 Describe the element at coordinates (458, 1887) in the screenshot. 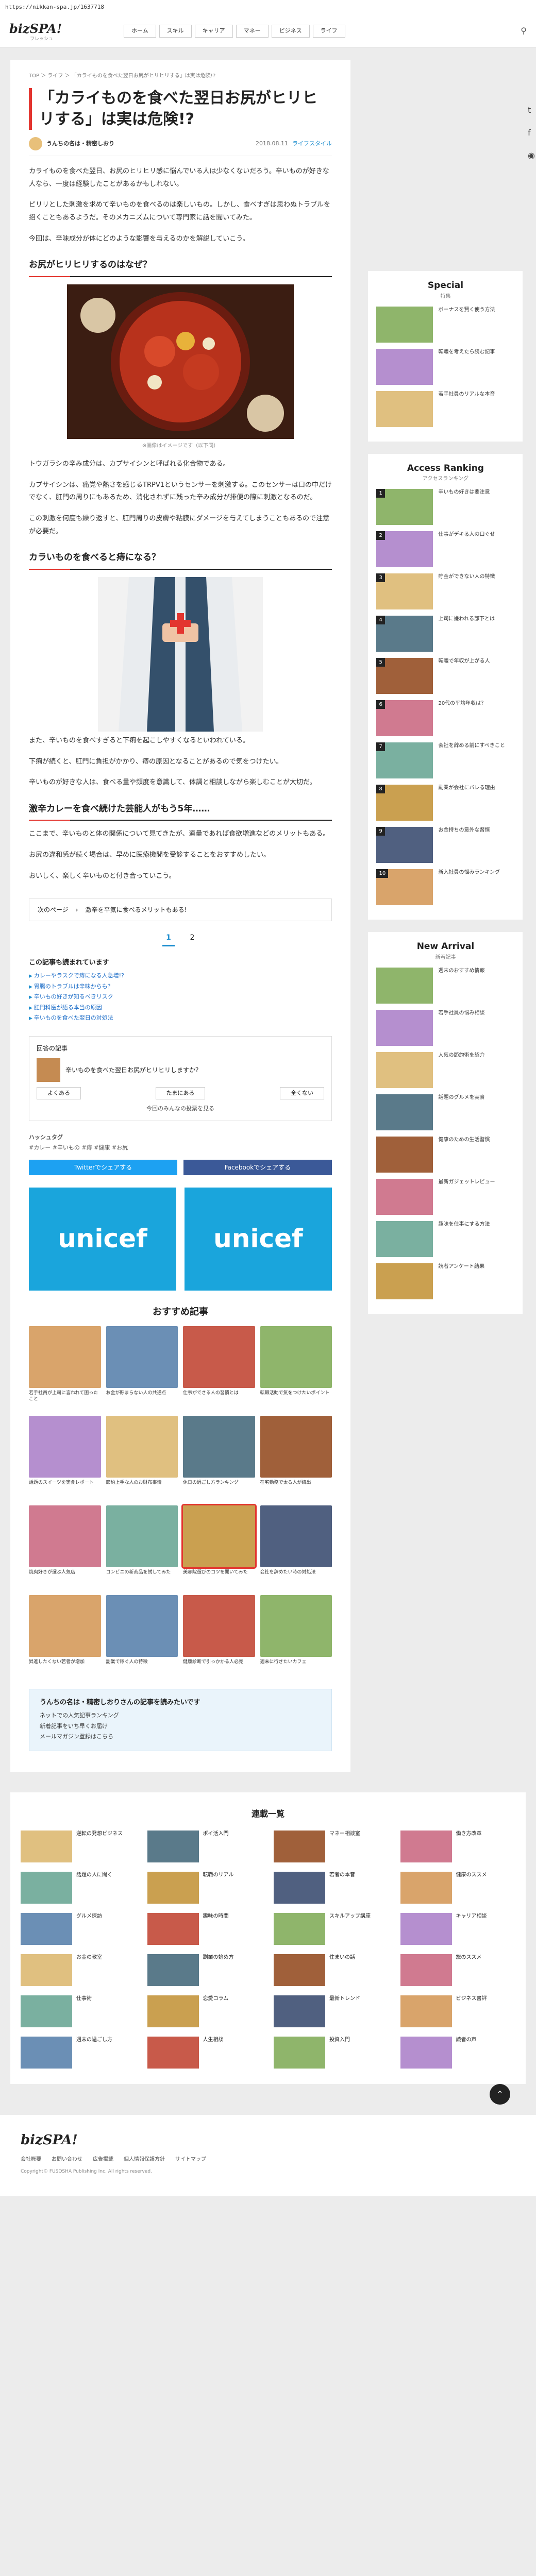

I see `series-item: 健康のススメ` at that location.